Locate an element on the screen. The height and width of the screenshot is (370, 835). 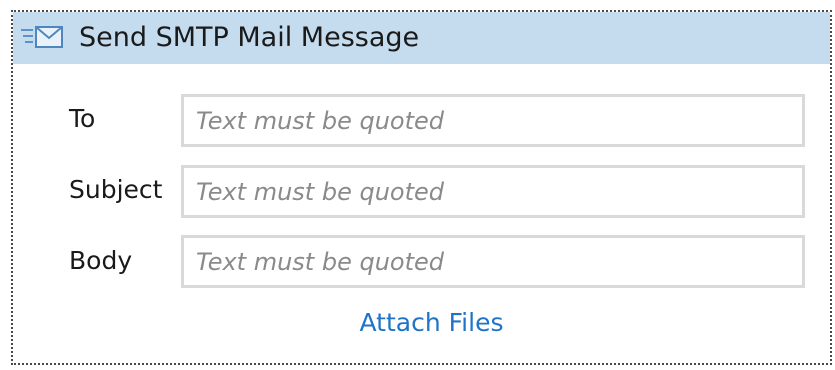
to-label: To is located at coordinates (82, 118).